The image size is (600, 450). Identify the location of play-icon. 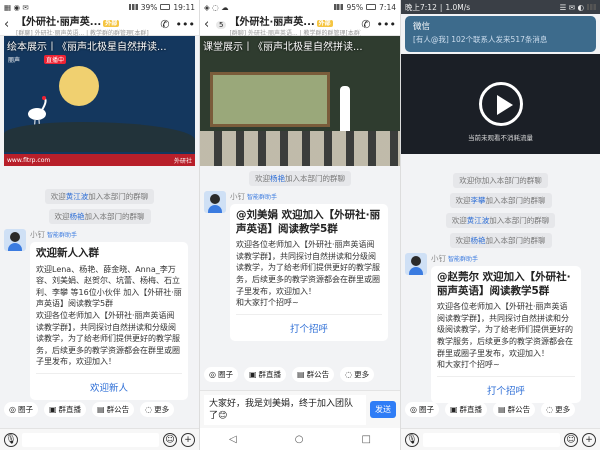
(500, 104).